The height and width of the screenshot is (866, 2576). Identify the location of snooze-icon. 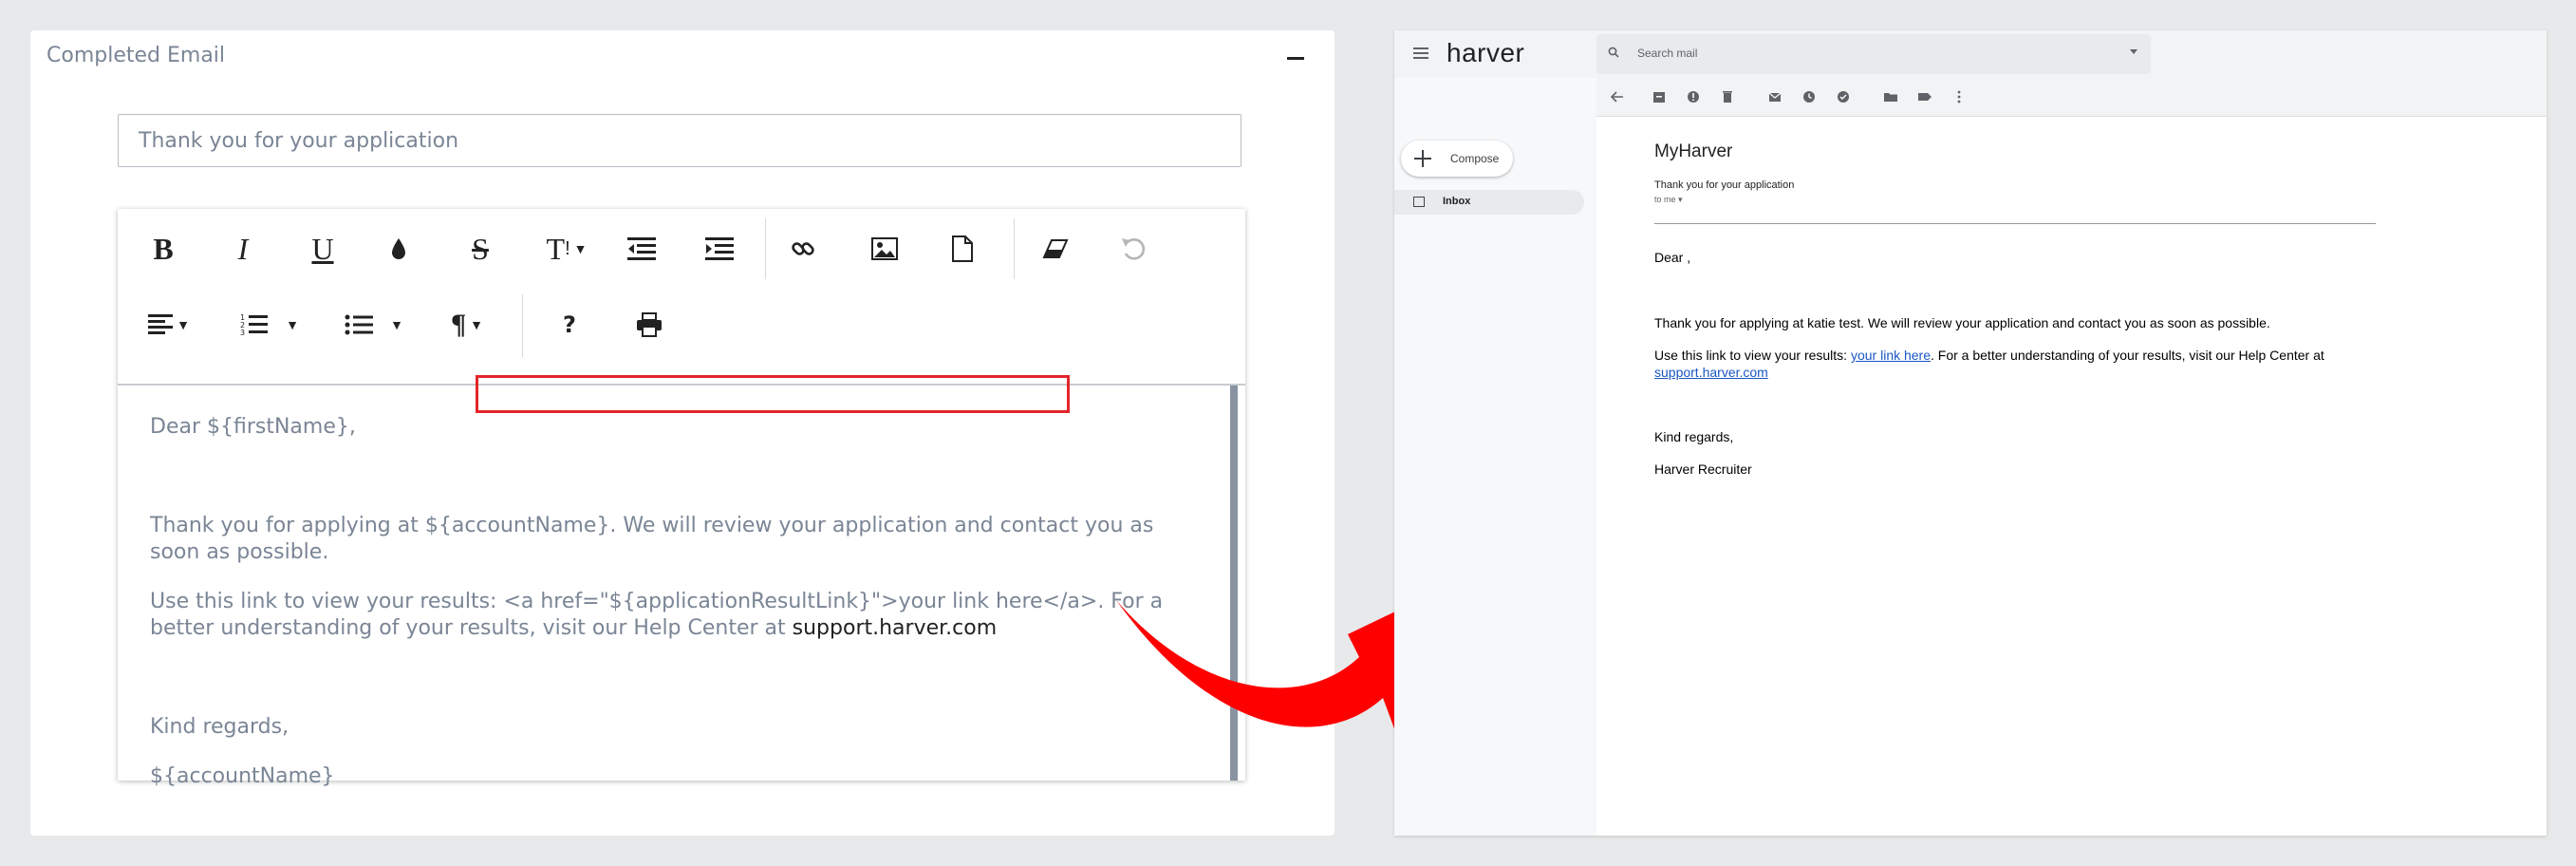
(1809, 96).